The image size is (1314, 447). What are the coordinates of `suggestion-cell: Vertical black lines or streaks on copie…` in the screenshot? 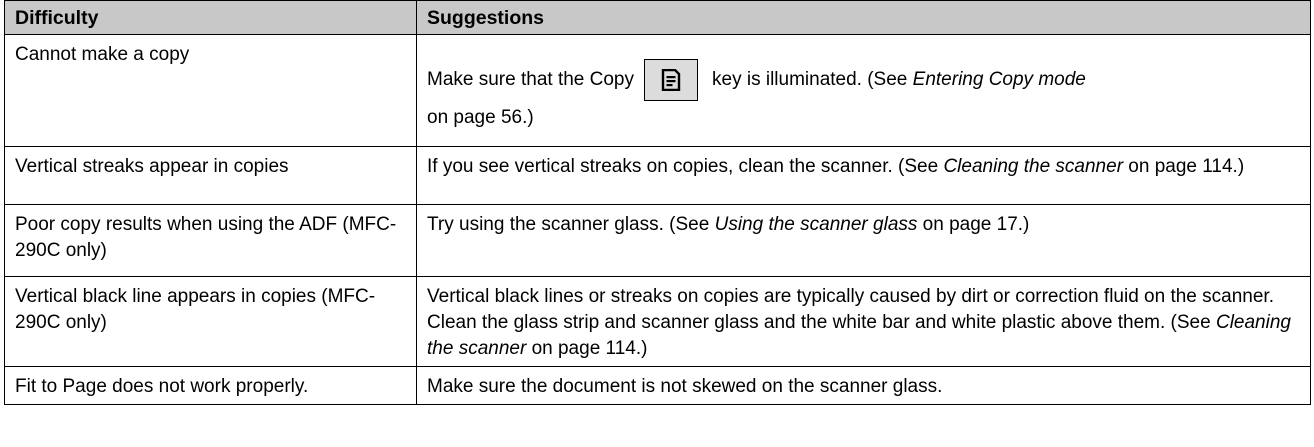 It's located at (863, 321).